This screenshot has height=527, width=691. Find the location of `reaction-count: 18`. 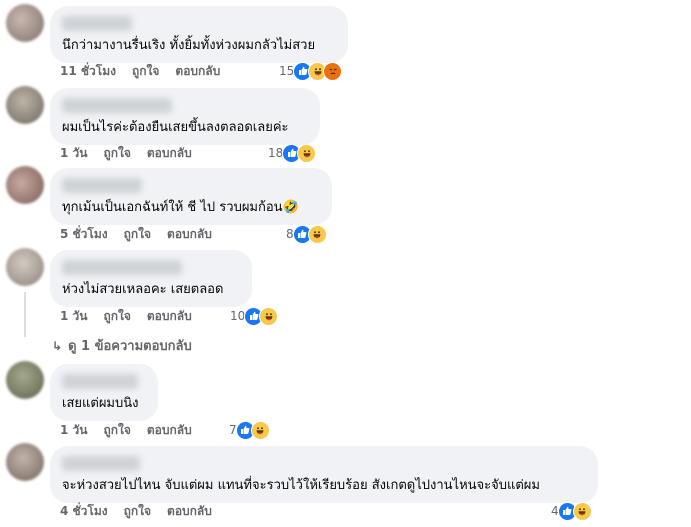

reaction-count: 18 is located at coordinates (276, 153).